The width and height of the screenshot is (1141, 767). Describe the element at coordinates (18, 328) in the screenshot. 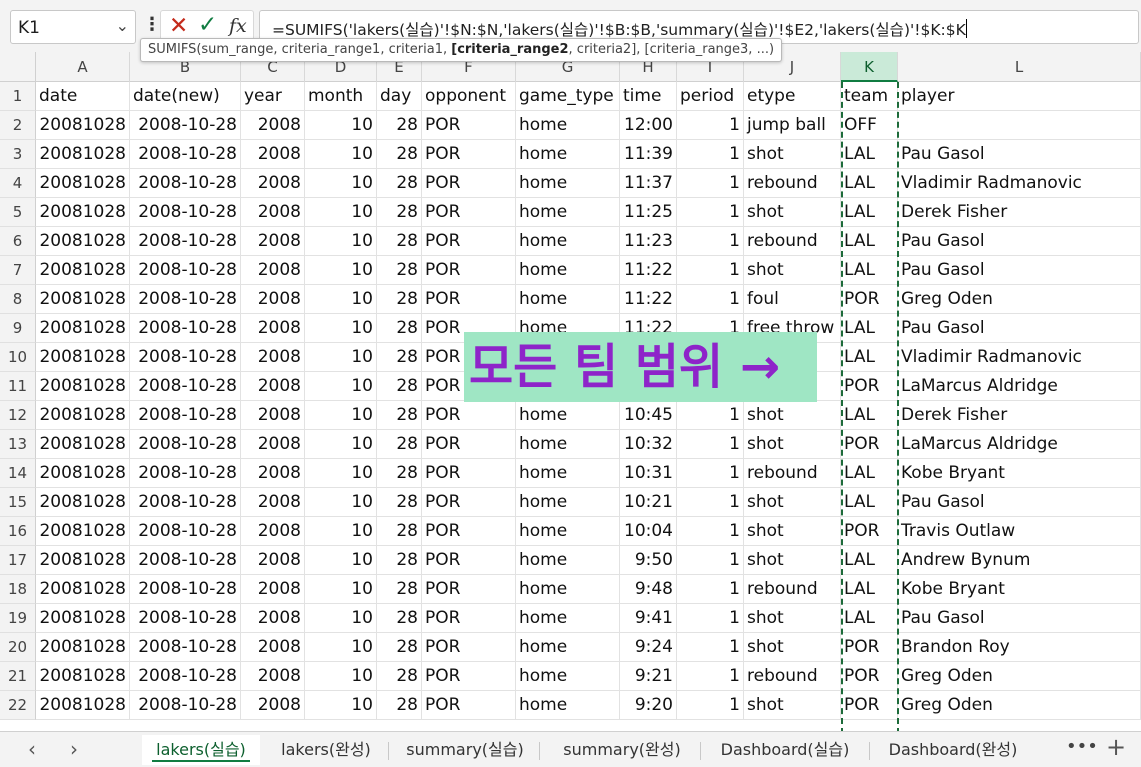

I see `row-header: 9` at that location.